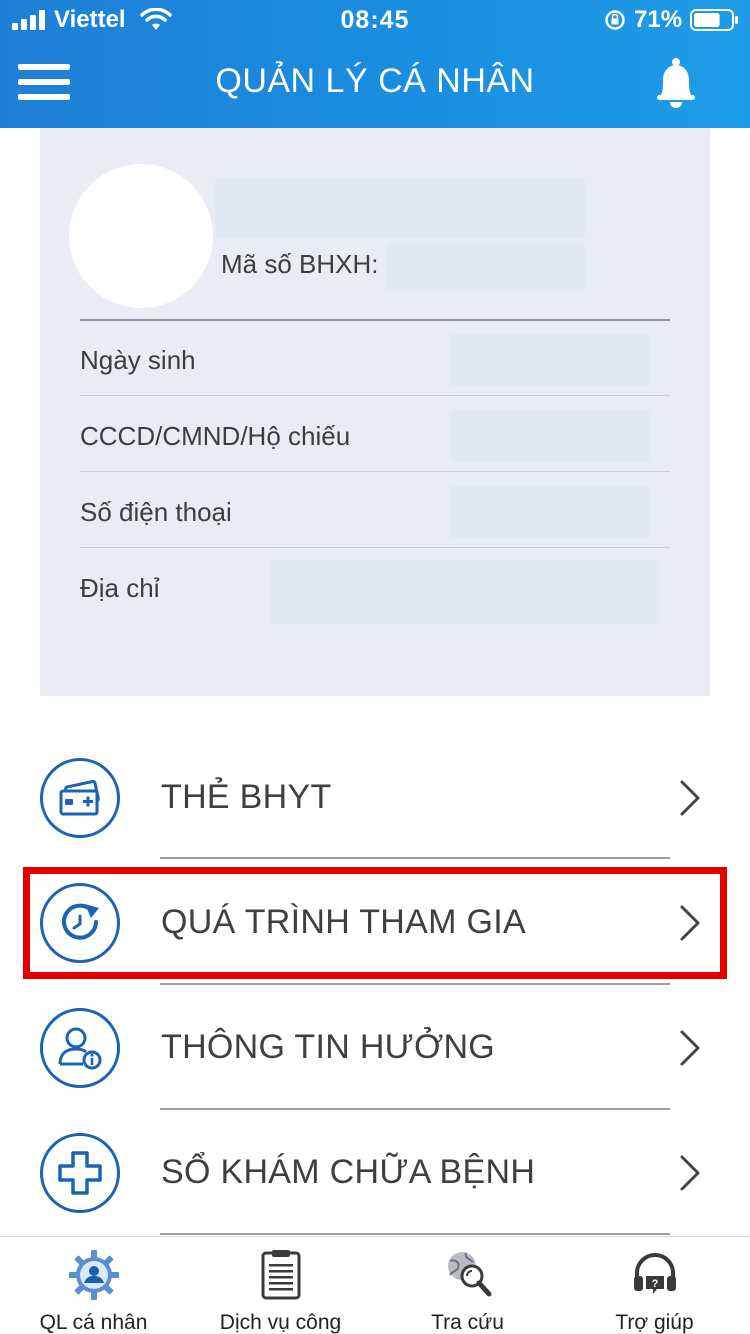 This screenshot has height=1334, width=750. I want to click on tab-label: Trợ giúp, so click(654, 1322).